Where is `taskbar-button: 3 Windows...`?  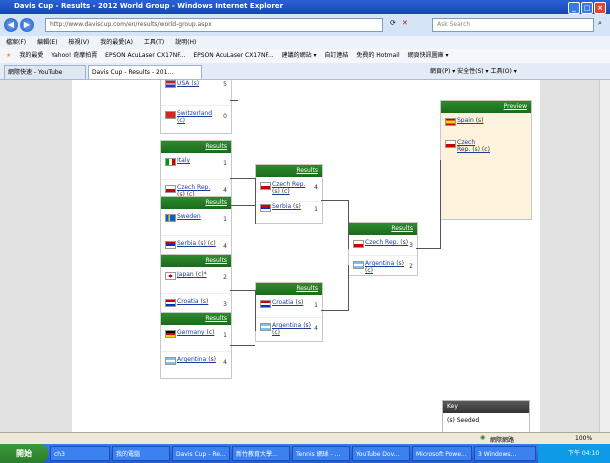 taskbar-button: 3 Windows... is located at coordinates (505, 453).